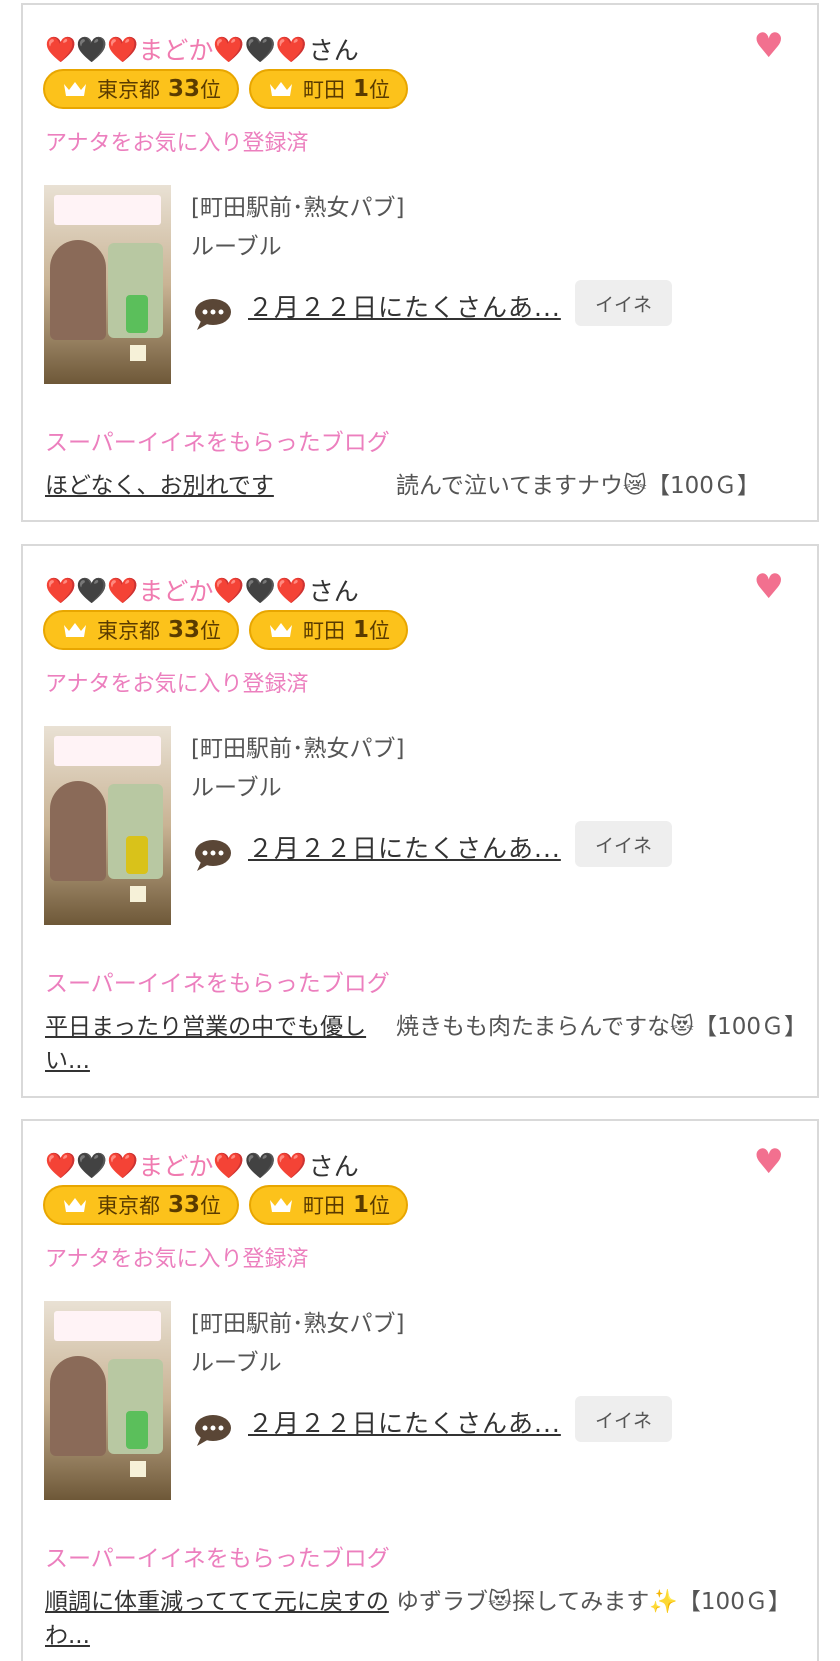 This screenshot has width=840, height=1661. I want to click on super-comment: 読んで泣いてますナウ😿【100Ｇ】, so click(578, 486).